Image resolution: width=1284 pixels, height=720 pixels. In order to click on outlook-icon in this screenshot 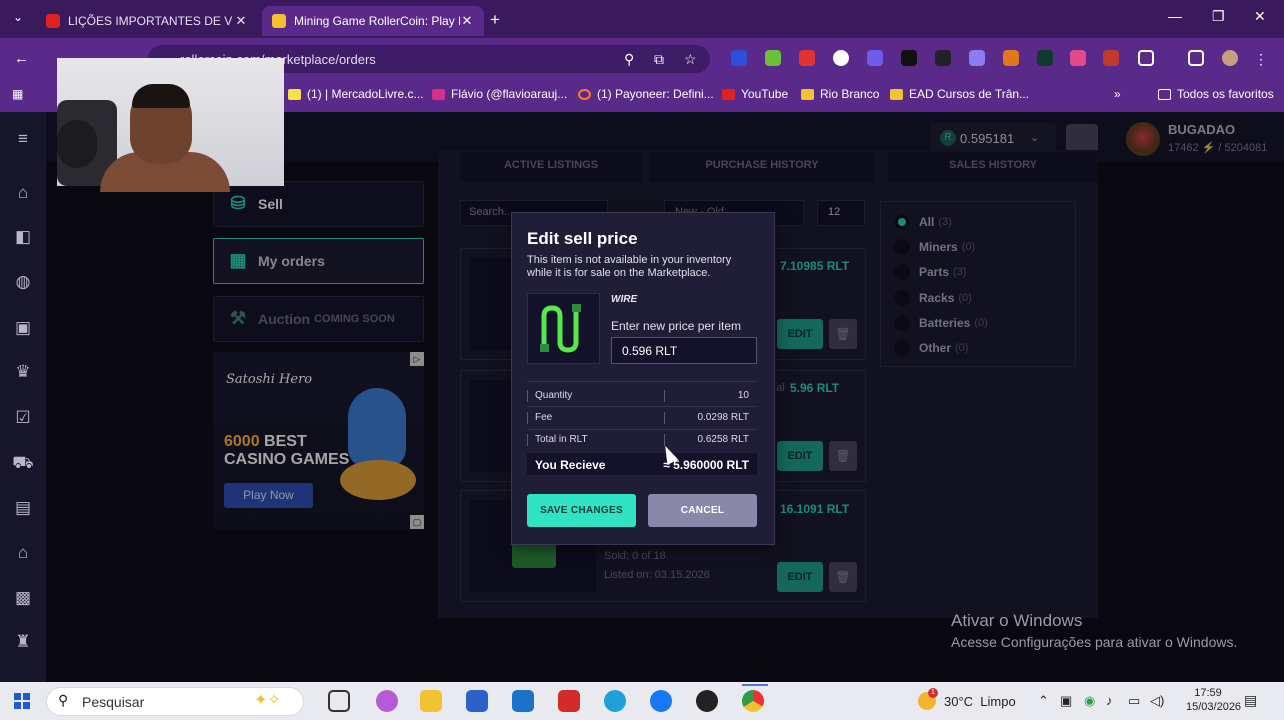, I will do `click(523, 701)`.